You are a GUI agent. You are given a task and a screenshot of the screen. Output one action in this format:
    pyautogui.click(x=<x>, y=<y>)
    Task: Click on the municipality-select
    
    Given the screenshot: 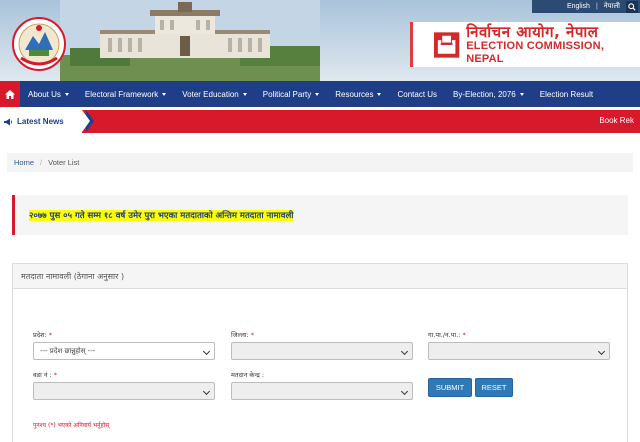 What is the action you would take?
    pyautogui.click(x=519, y=351)
    